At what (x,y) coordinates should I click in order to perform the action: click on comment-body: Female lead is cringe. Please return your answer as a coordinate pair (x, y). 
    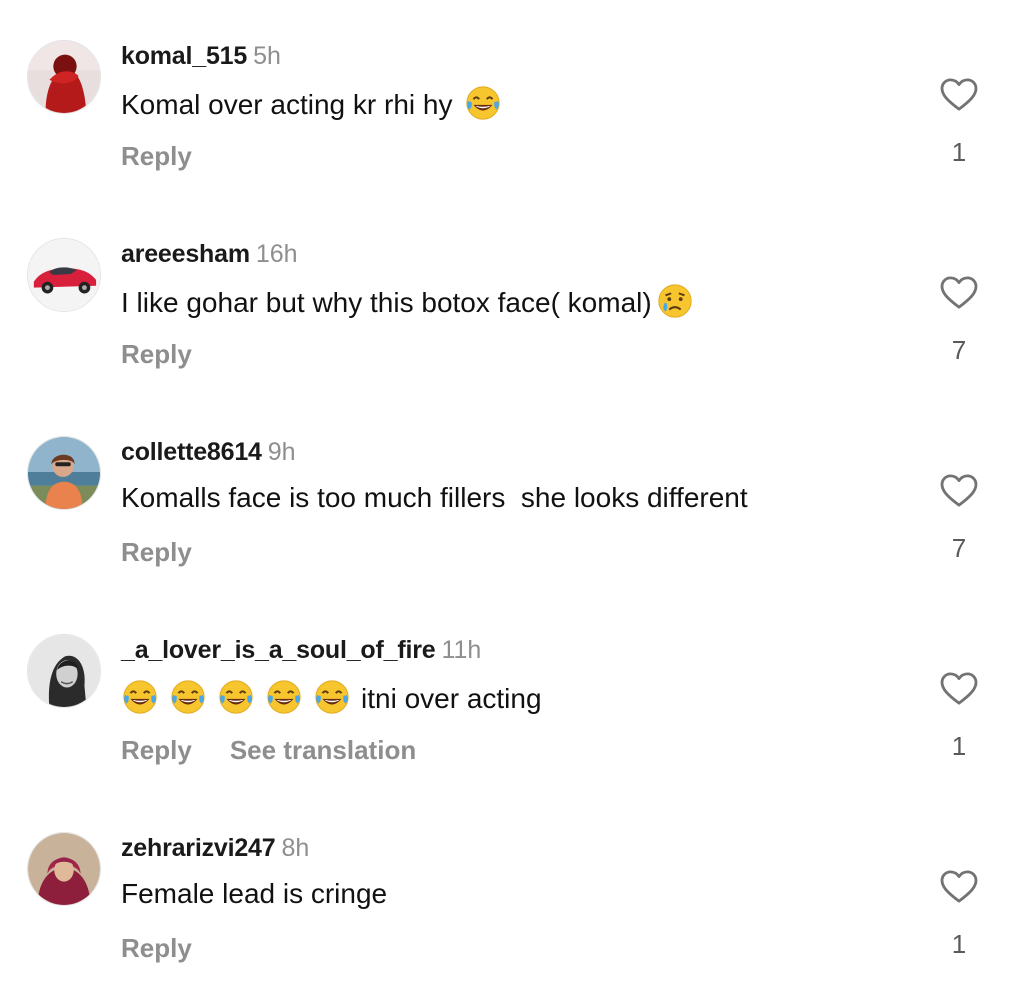
    Looking at the image, I should click on (254, 893).